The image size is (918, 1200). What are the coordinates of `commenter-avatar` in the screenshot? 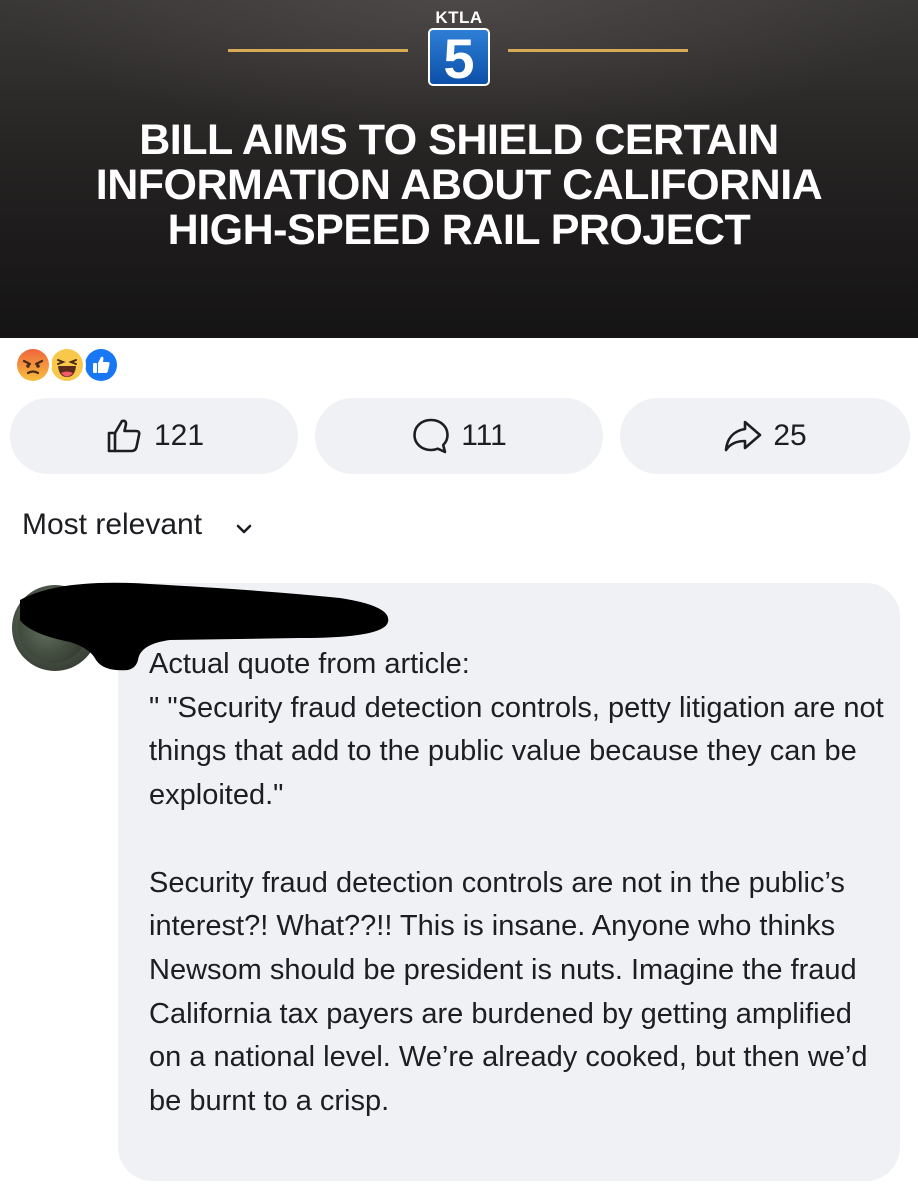 It's located at (55, 628).